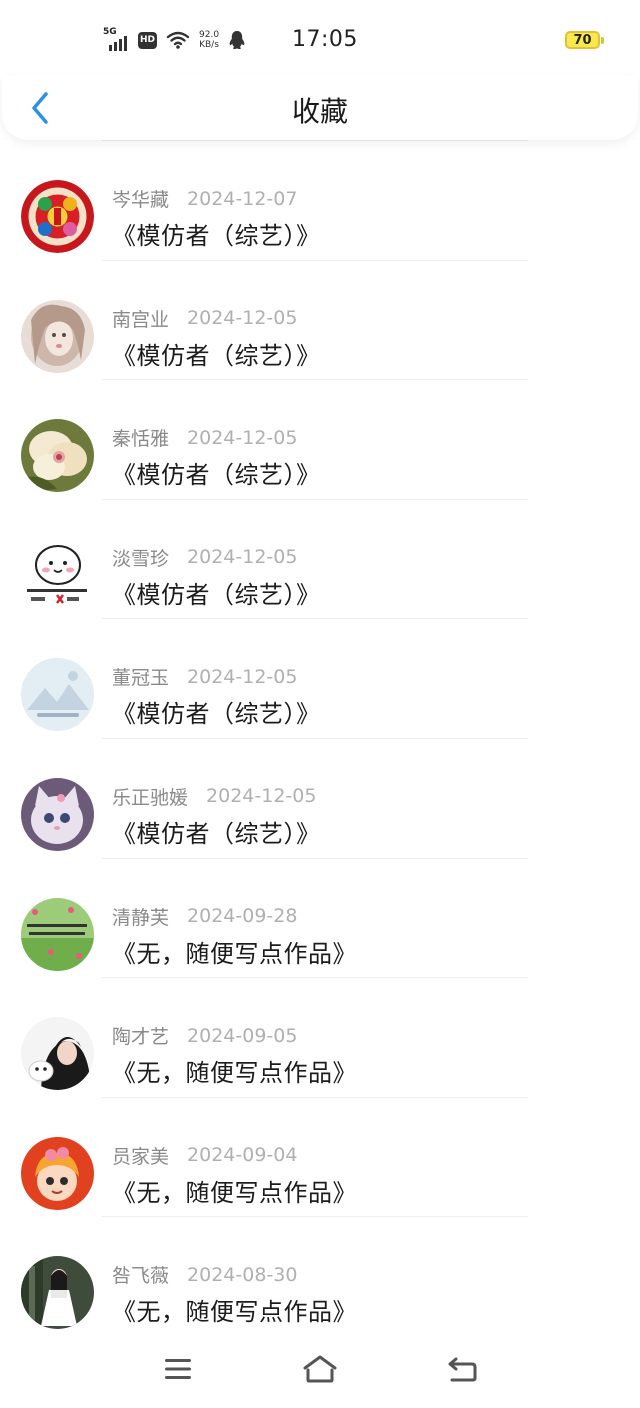 This screenshot has height=1408, width=640. Describe the element at coordinates (320, 319) in the screenshot. I see `list-item: 南宫业 2024-12-05 《模仿者（综艺）》` at that location.